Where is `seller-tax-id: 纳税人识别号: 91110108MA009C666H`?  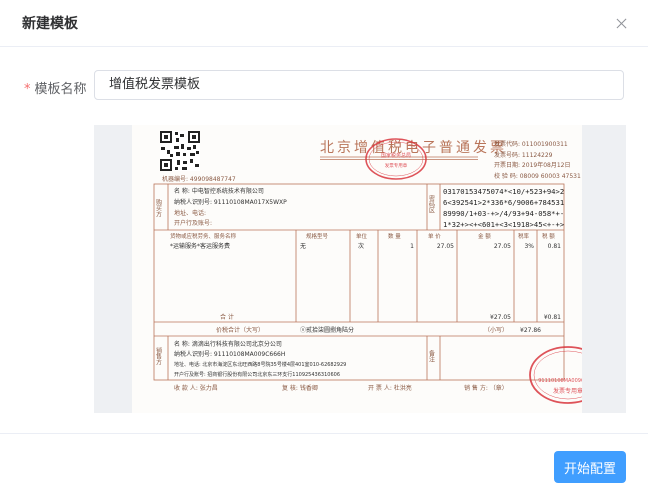
seller-tax-id: 纳税人识别号: 91110108MA009C666H is located at coordinates (229, 354).